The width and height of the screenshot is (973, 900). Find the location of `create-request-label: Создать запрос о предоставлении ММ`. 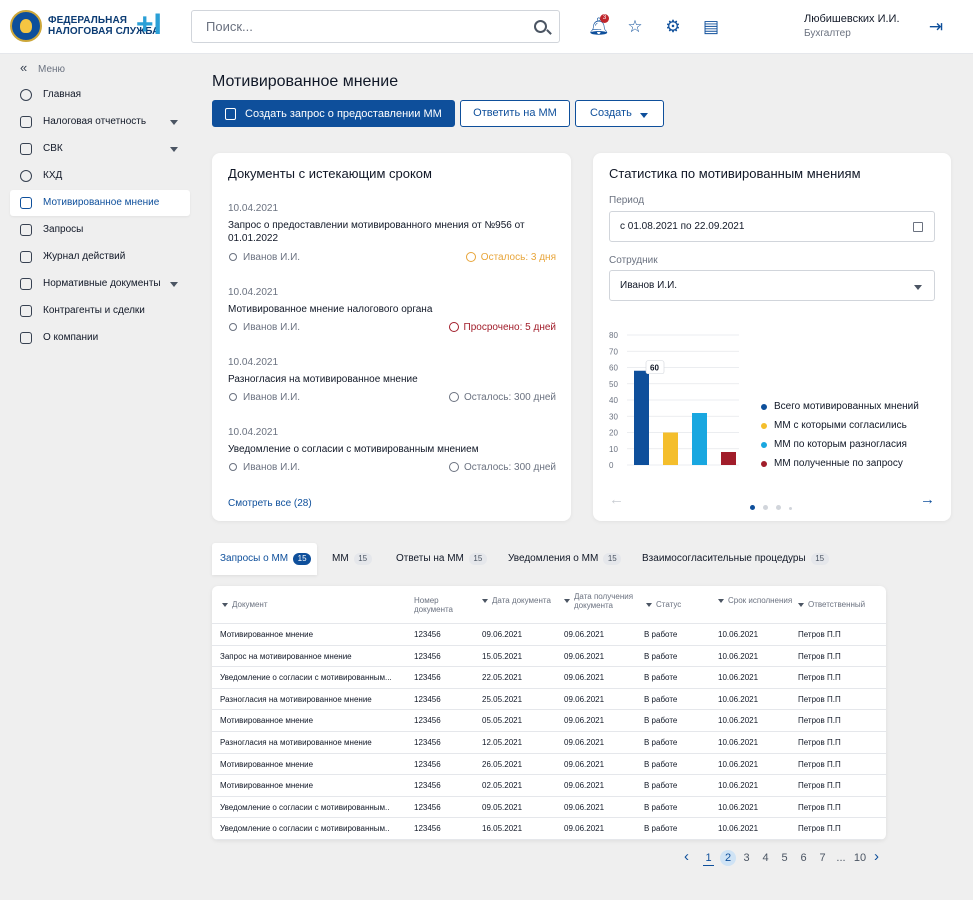

create-request-label: Создать запрос о предоставлении ММ is located at coordinates (343, 114).